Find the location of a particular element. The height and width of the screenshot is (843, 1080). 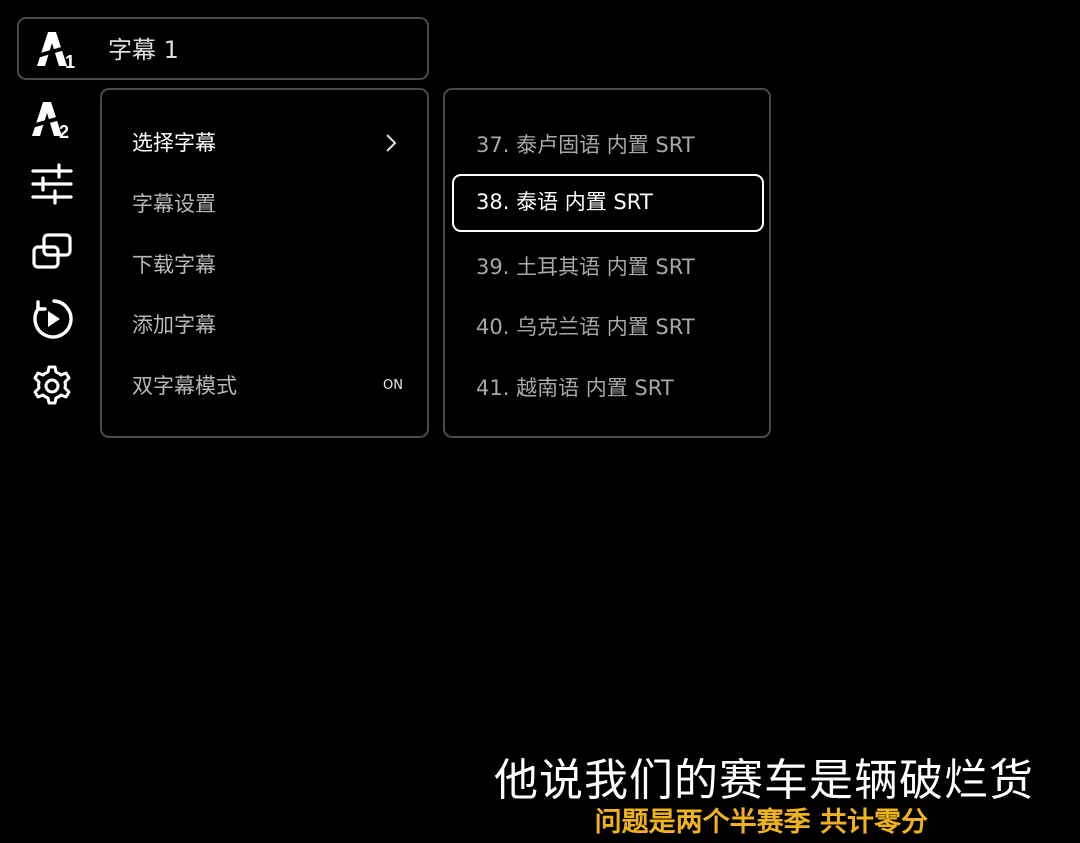

menu-item-label: 选择字幕 is located at coordinates (174, 143).